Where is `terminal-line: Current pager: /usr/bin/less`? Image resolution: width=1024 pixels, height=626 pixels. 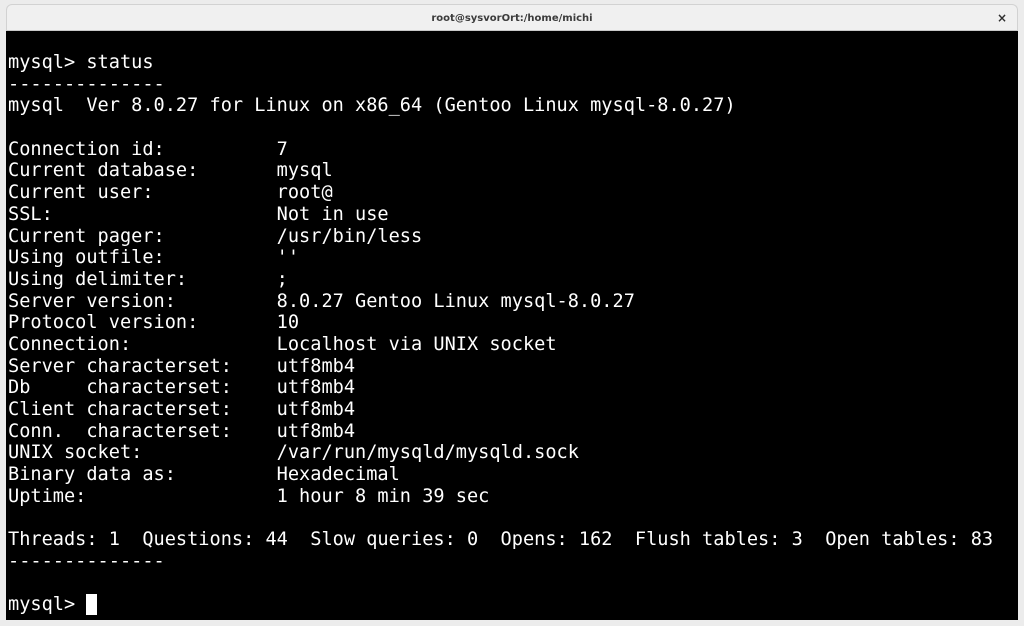
terminal-line: Current pager: /usr/bin/less is located at coordinates (215, 236).